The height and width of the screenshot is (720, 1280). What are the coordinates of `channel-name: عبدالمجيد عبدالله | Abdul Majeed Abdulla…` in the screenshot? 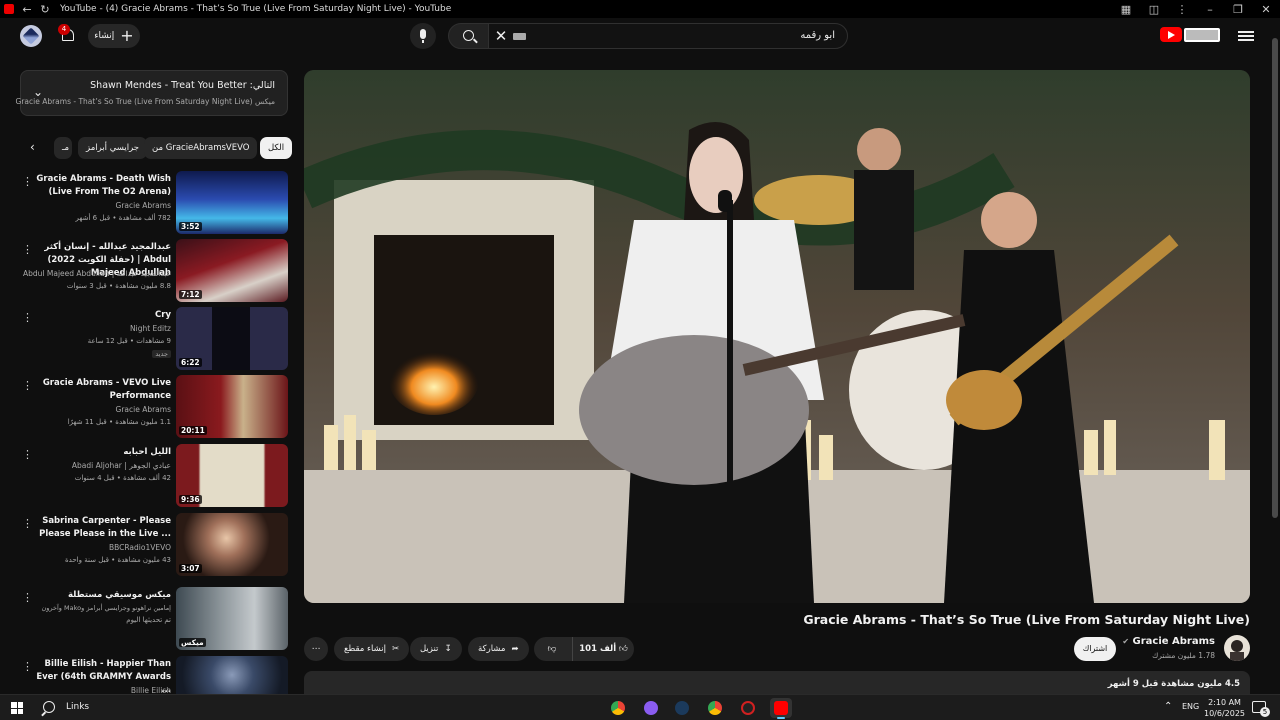 It's located at (97, 273).